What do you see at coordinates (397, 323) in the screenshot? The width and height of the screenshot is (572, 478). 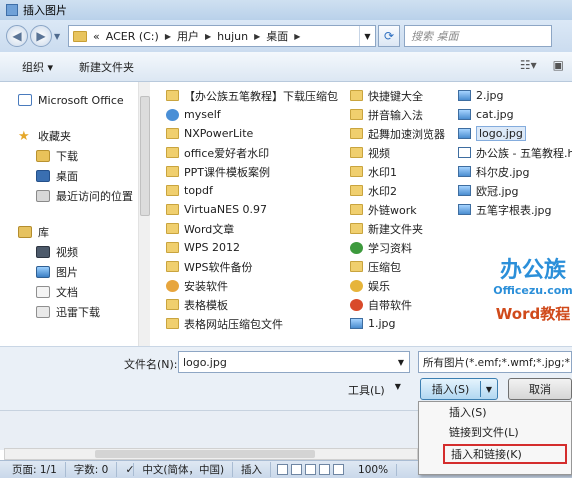 I see `list-item: 1.jpg` at bounding box center [397, 323].